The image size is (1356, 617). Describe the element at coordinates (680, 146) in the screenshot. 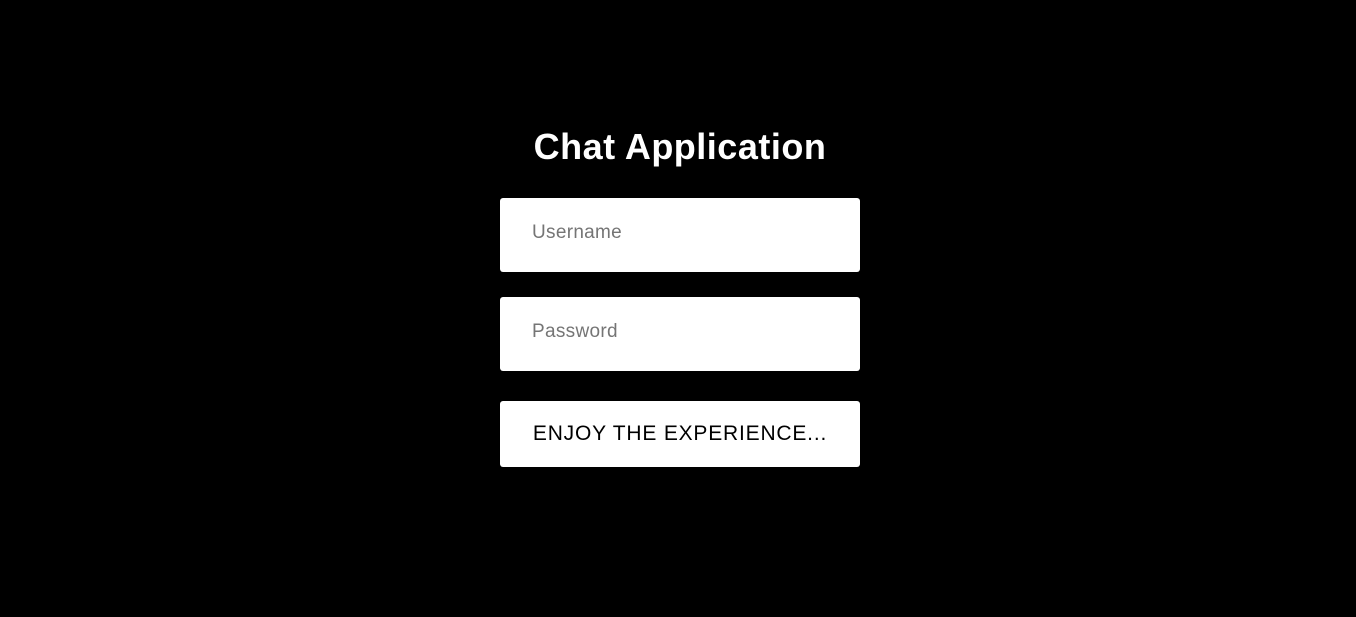

I see `page-title: Chat Application` at that location.